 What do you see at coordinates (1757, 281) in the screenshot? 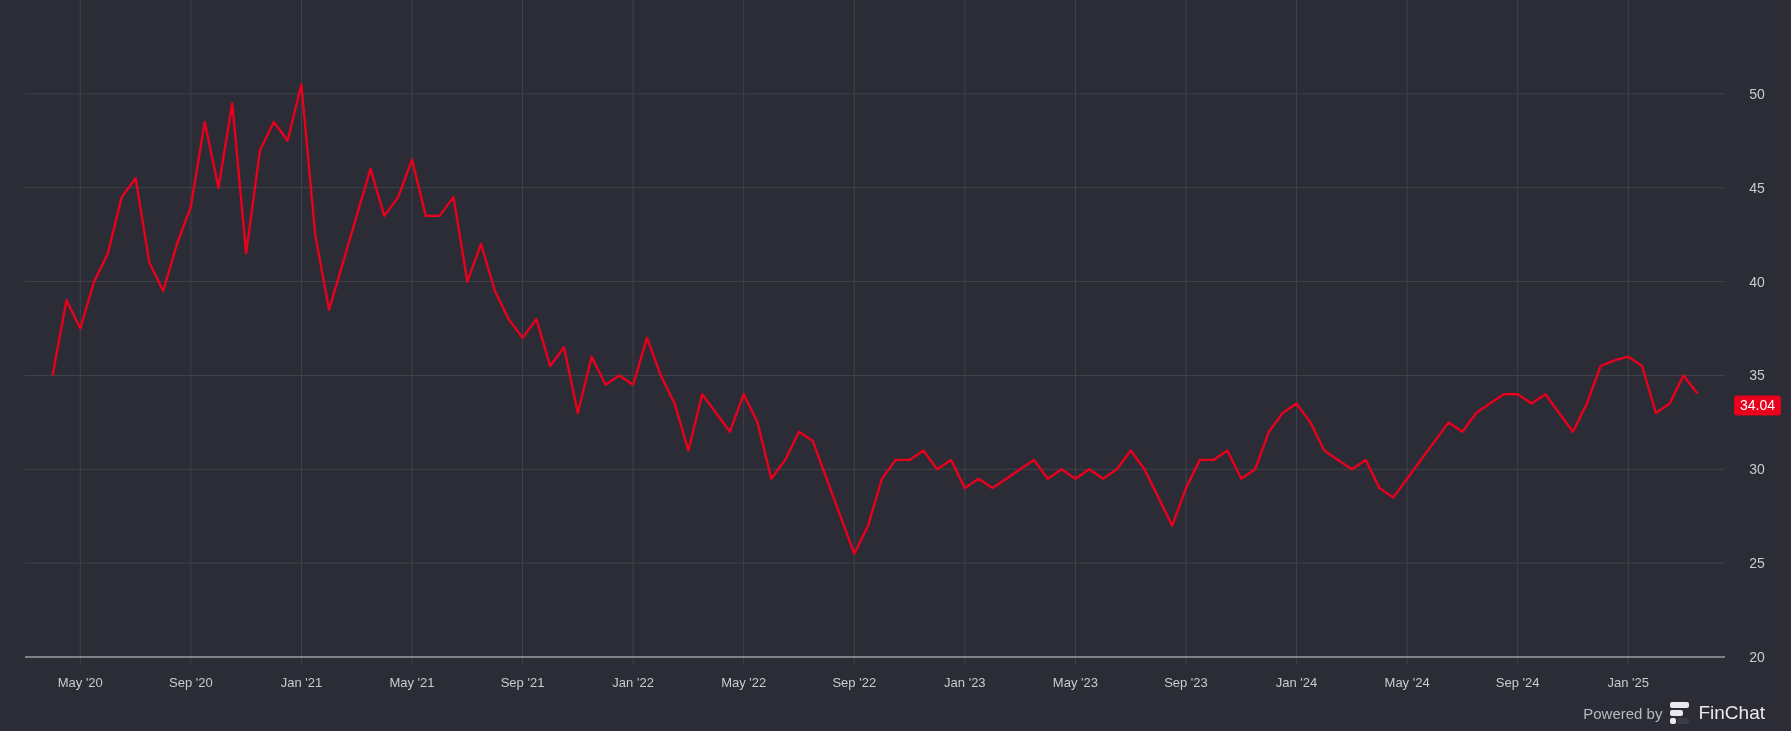
I see `y-axis-label: 40` at bounding box center [1757, 281].